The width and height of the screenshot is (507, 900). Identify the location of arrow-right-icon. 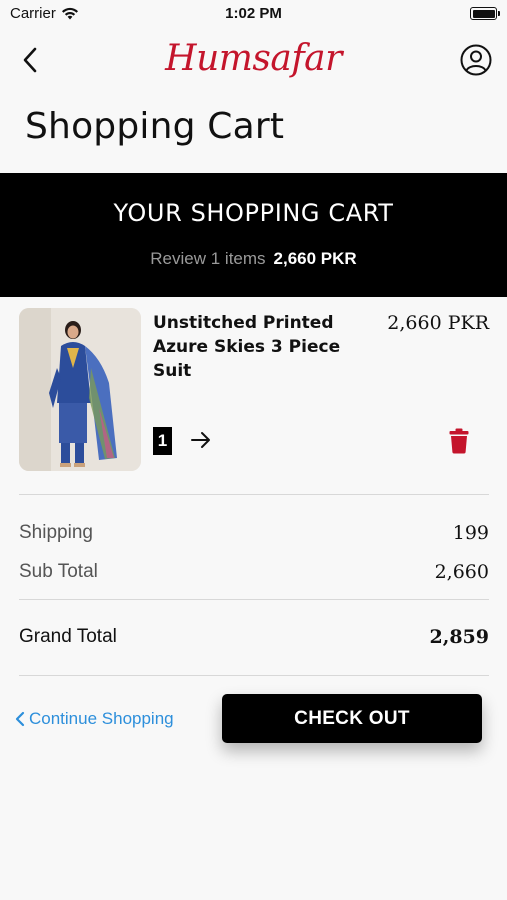
(200, 440).